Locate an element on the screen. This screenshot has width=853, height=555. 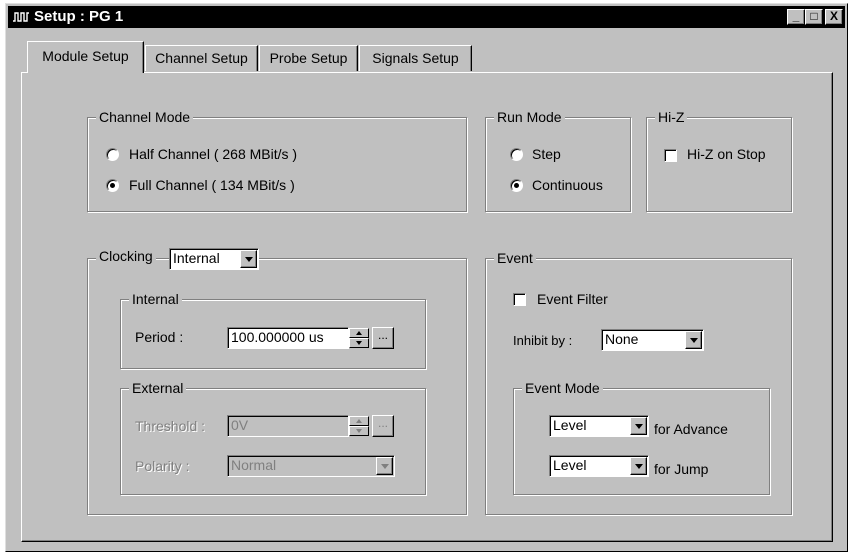
tab-module-setup: Module Setup is located at coordinates (85, 57).